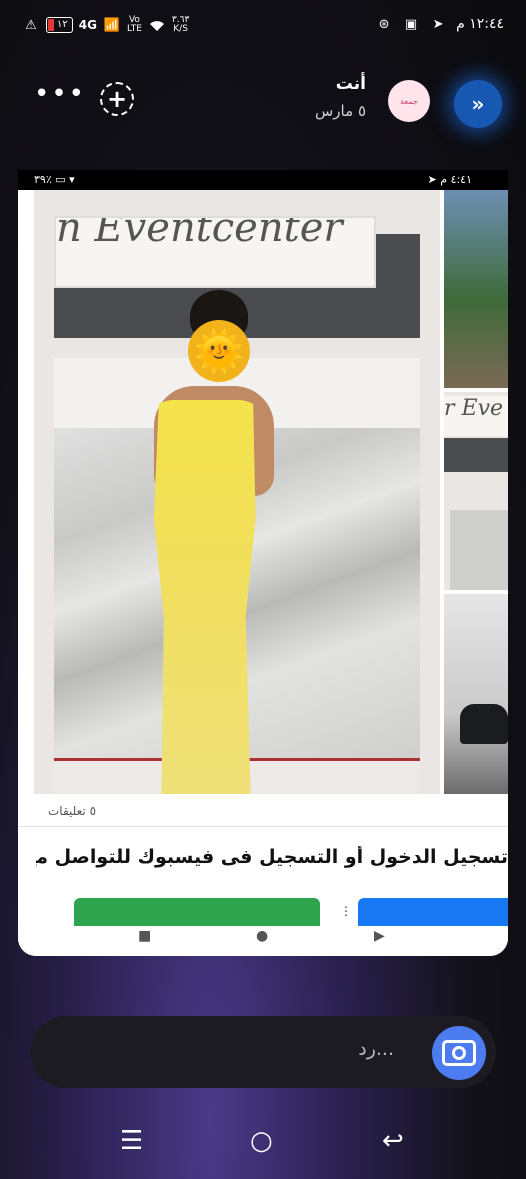 This screenshot has height=1179, width=526. I want to click on camera-button, so click(459, 1053).